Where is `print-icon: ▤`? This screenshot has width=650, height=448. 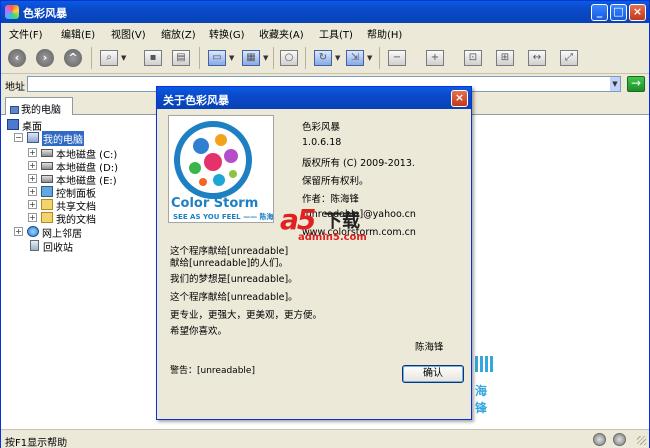 print-icon: ▤ is located at coordinates (181, 58).